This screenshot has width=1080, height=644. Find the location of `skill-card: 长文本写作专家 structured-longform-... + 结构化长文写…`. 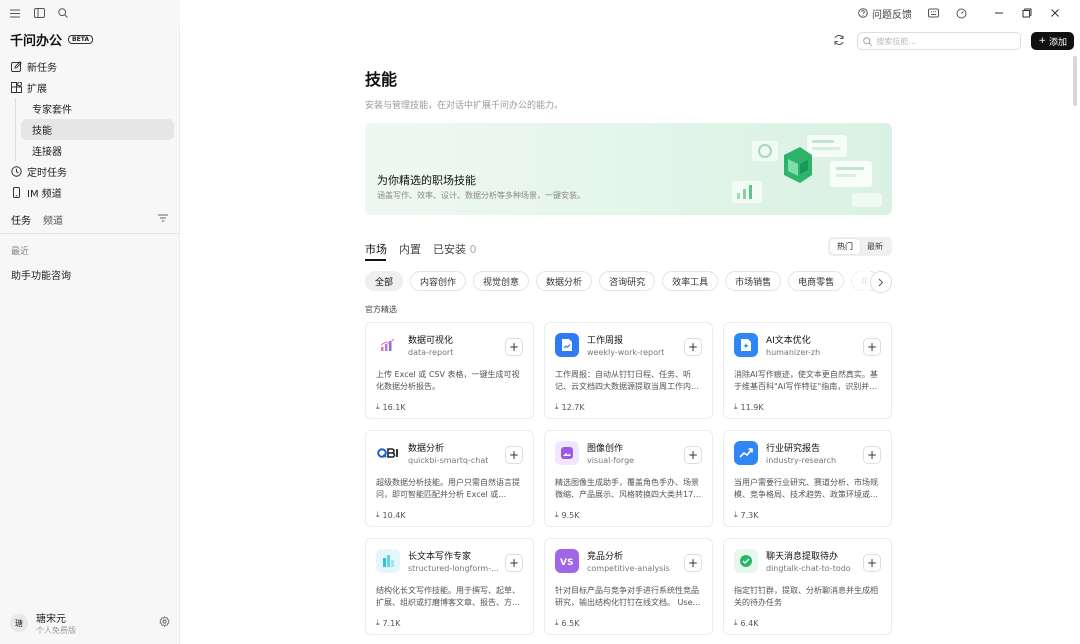

skill-card: 长文本写作专家 structured-longform-... + 结构化长文写… is located at coordinates (449, 586).